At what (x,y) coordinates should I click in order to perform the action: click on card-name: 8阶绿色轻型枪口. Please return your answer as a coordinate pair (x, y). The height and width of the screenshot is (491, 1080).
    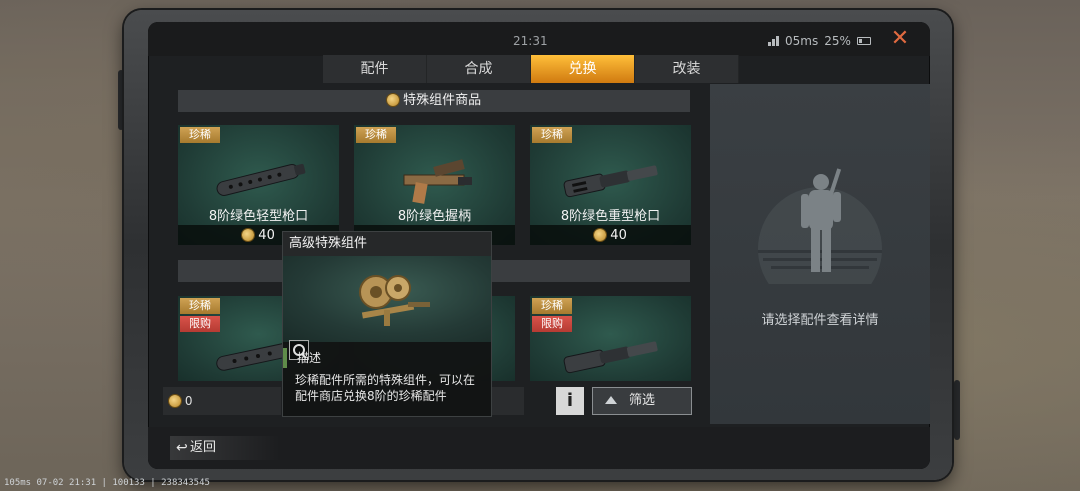
    Looking at the image, I should click on (258, 216).